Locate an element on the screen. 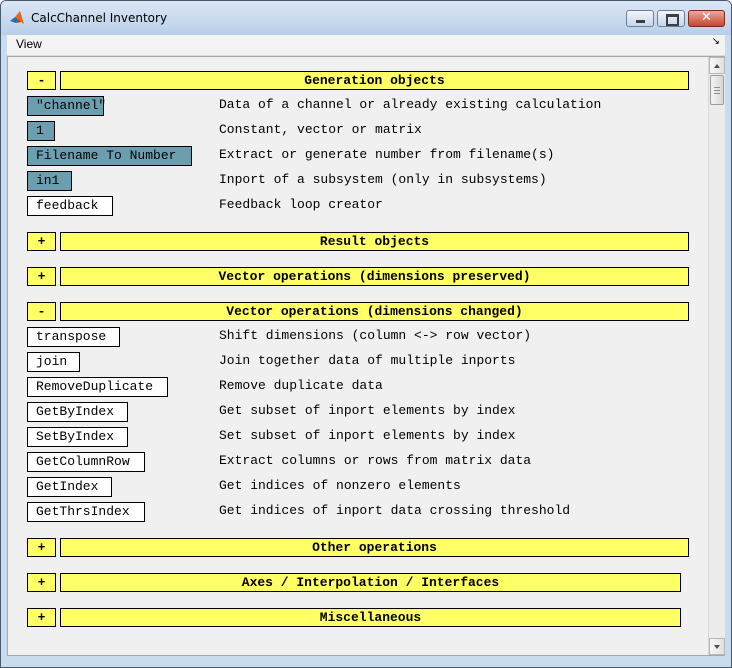  block-item: Filename To Number is located at coordinates (109, 156).